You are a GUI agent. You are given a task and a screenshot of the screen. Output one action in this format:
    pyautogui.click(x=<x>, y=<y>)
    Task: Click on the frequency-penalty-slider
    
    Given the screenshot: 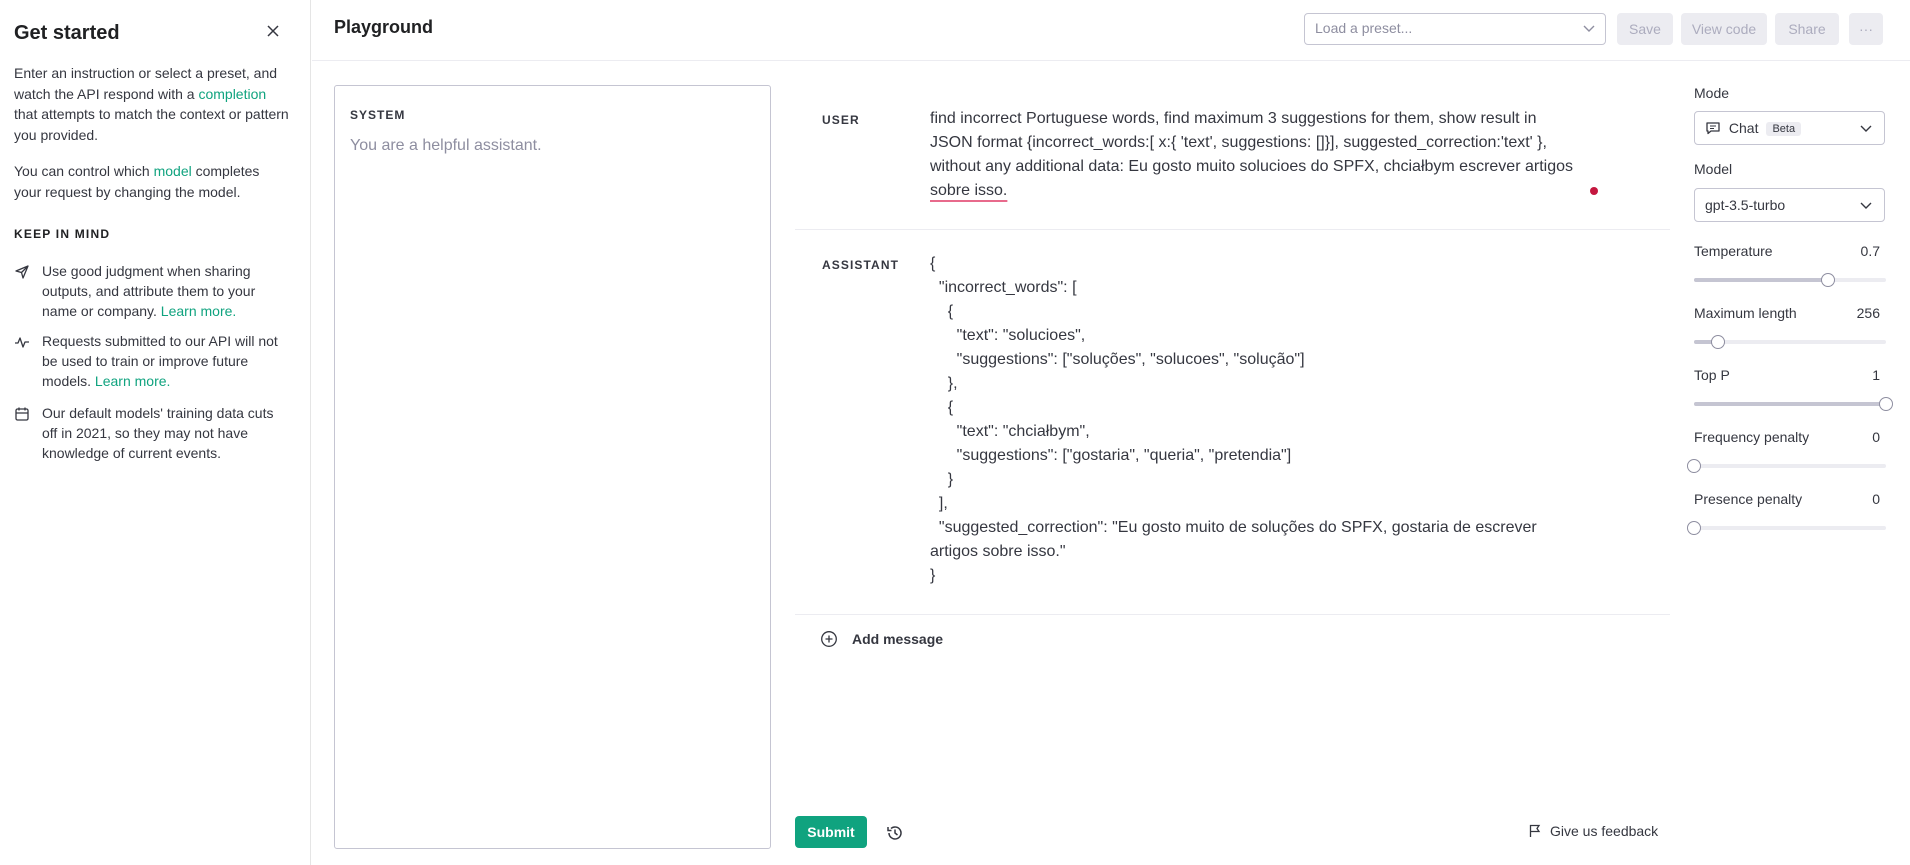 What is the action you would take?
    pyautogui.click(x=1786, y=466)
    